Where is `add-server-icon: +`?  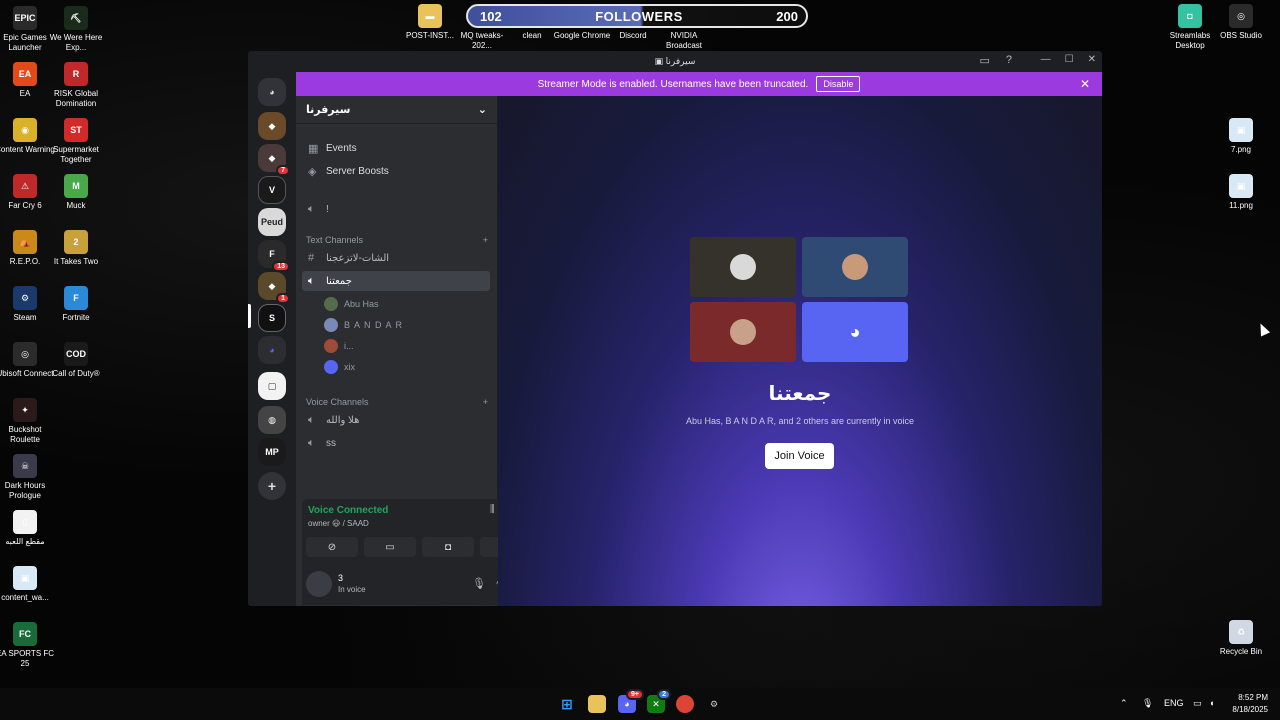 add-server-icon: + is located at coordinates (272, 486).